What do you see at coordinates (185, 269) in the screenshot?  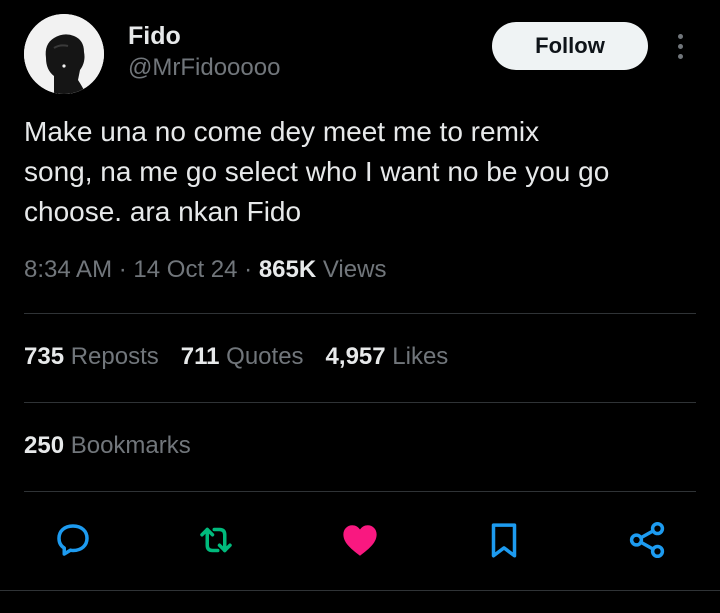 I see `tweet-date: 14 Oct 24` at bounding box center [185, 269].